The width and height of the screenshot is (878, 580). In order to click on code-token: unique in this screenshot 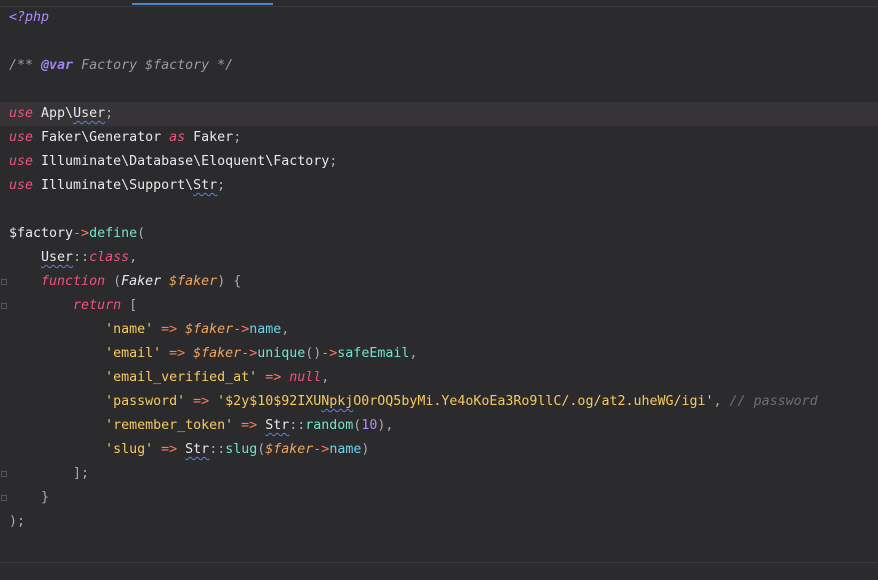, I will do `click(281, 353)`.